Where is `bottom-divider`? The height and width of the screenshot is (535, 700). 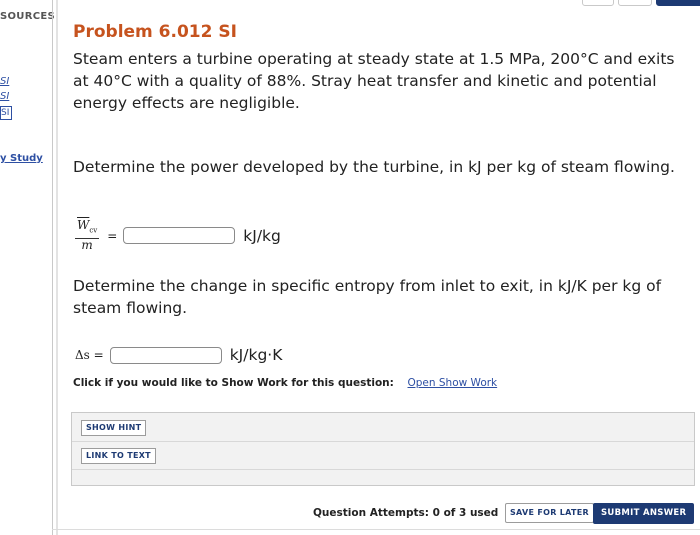 bottom-divider is located at coordinates (376, 529).